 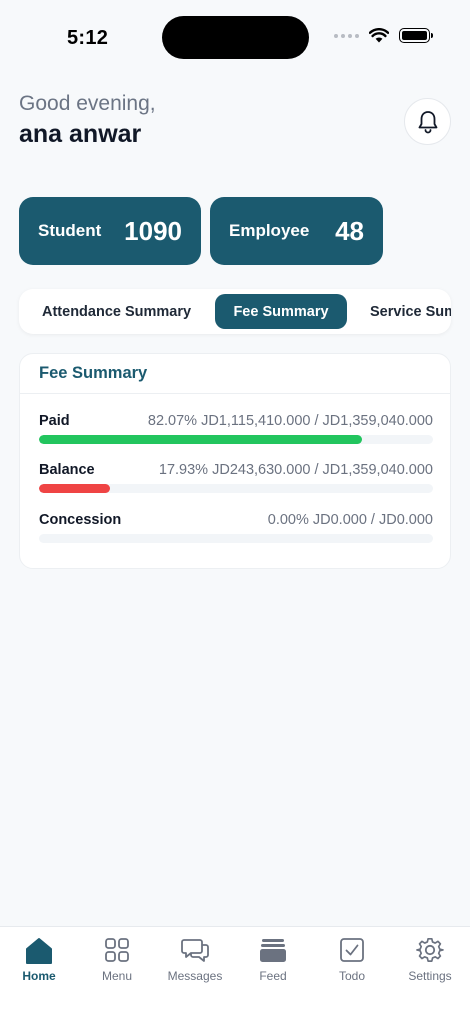 I want to click on row-label: Concession, so click(x=80, y=520).